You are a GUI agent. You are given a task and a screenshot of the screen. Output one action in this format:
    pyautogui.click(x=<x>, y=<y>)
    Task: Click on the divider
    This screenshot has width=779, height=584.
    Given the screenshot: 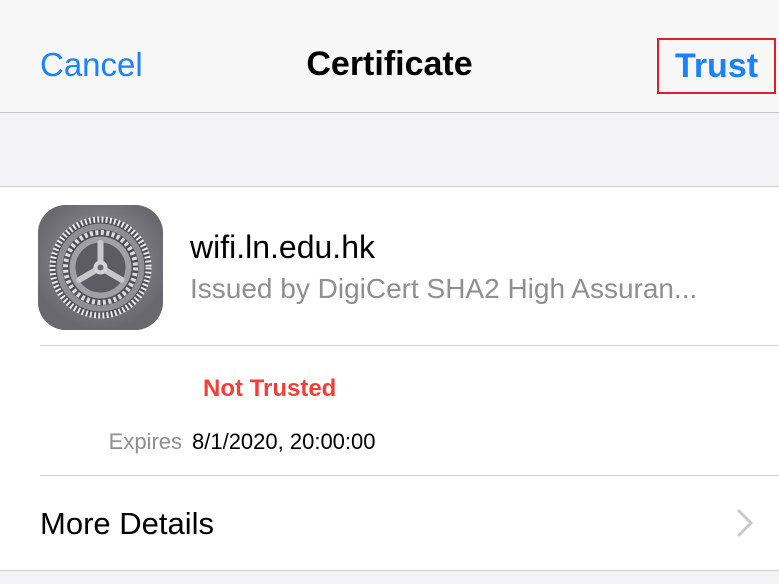 What is the action you would take?
    pyautogui.click(x=409, y=345)
    